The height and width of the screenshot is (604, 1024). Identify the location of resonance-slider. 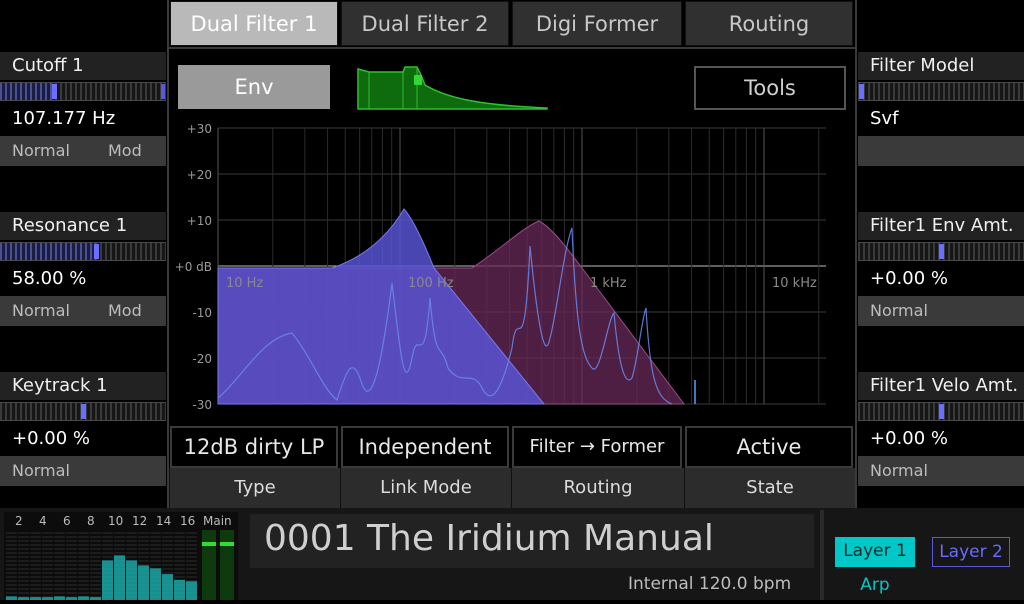
(83, 251).